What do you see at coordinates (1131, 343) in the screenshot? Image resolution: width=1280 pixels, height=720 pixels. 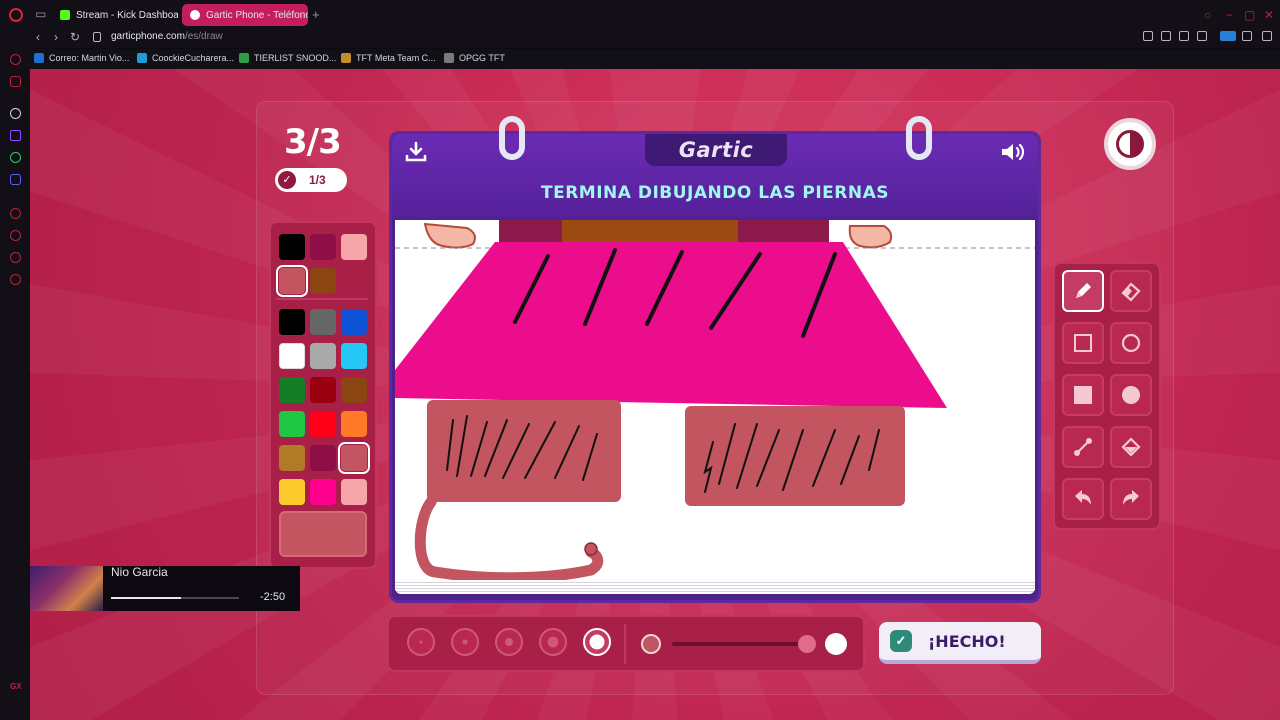 I see `ellipse-outline-tool-button` at bounding box center [1131, 343].